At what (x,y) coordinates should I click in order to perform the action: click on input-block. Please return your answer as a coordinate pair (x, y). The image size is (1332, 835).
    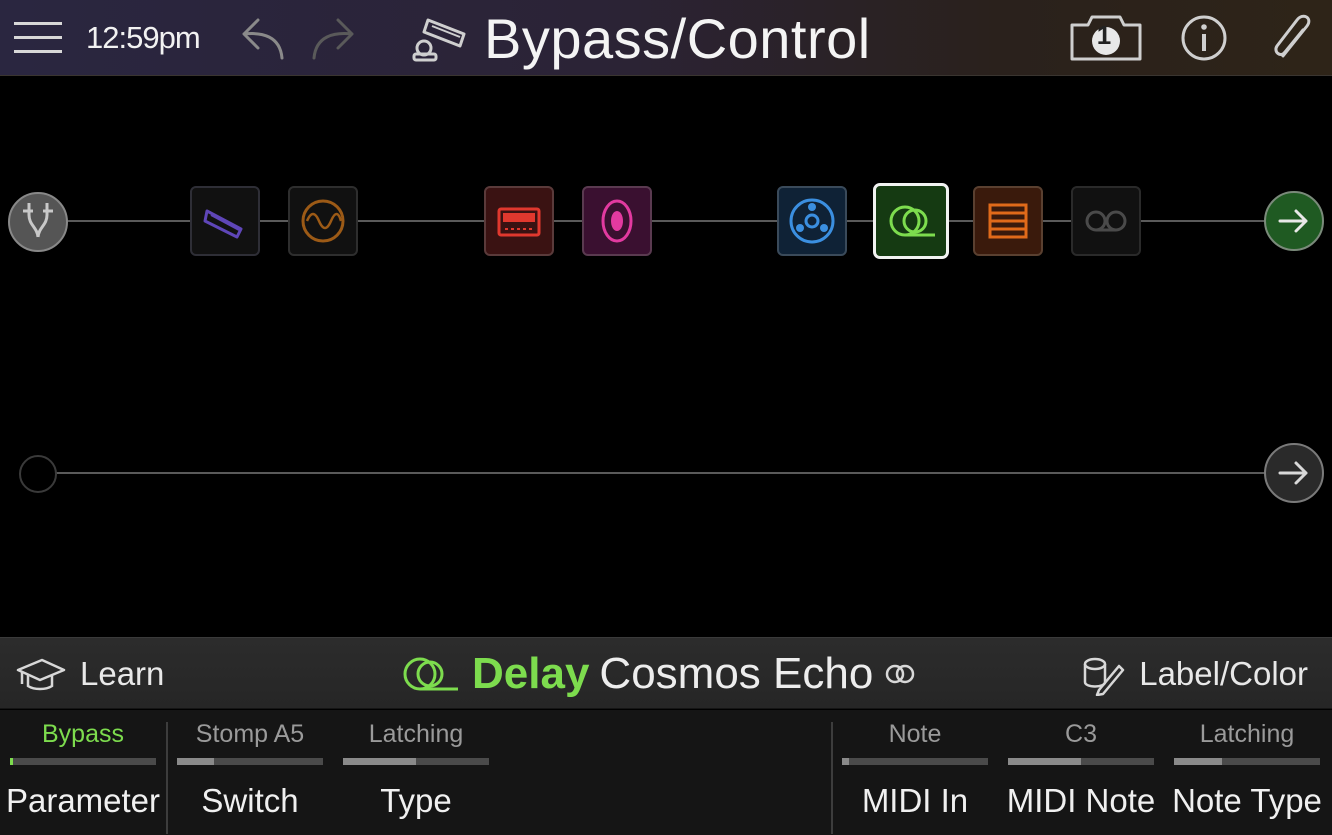
    Looking at the image, I should click on (38, 222).